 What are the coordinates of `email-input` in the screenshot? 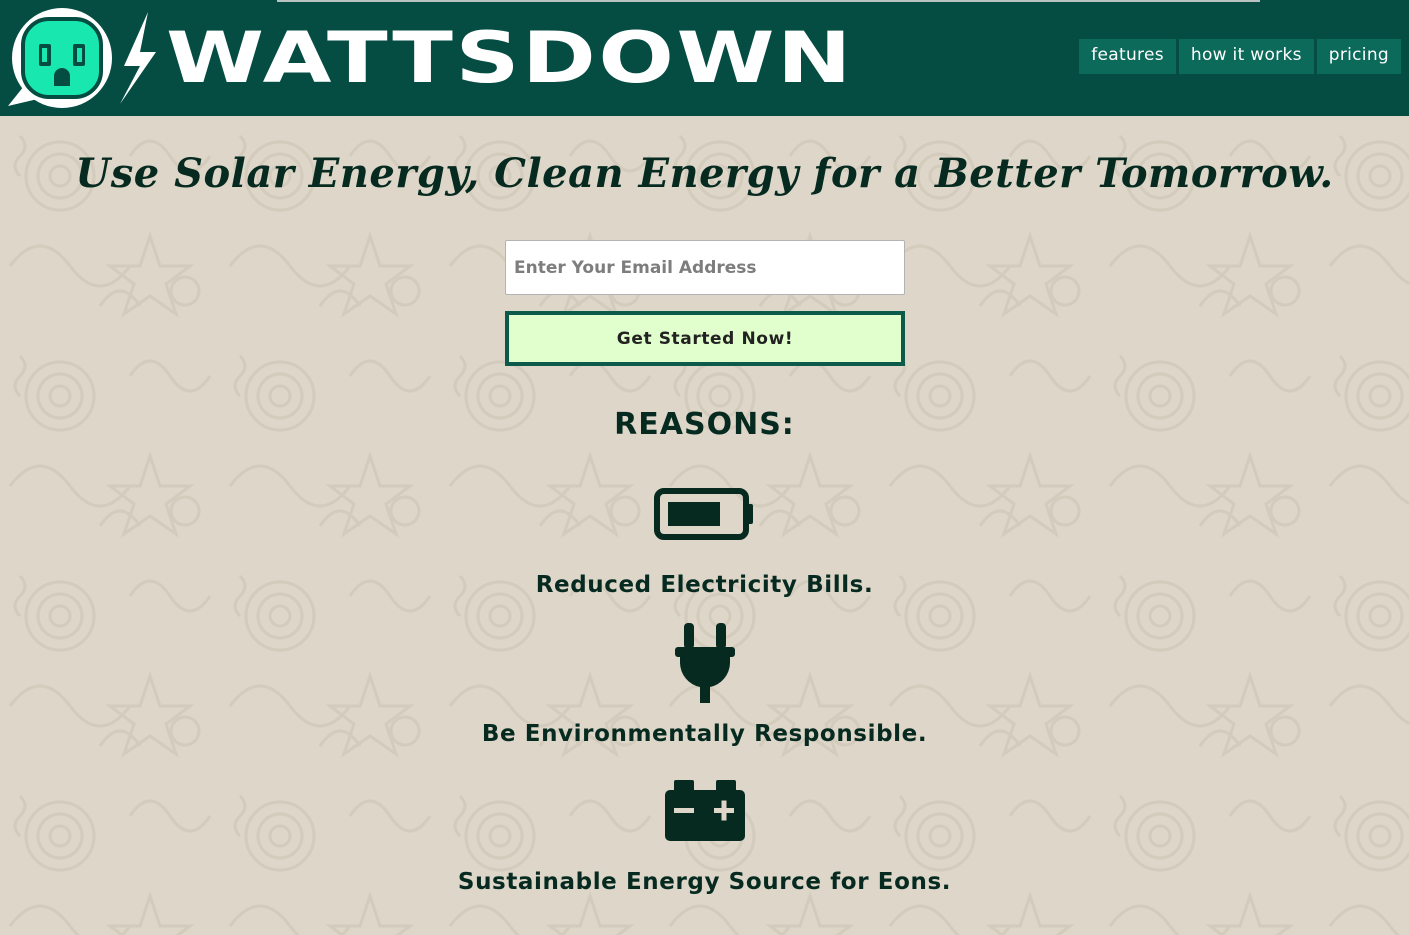 It's located at (705, 267).